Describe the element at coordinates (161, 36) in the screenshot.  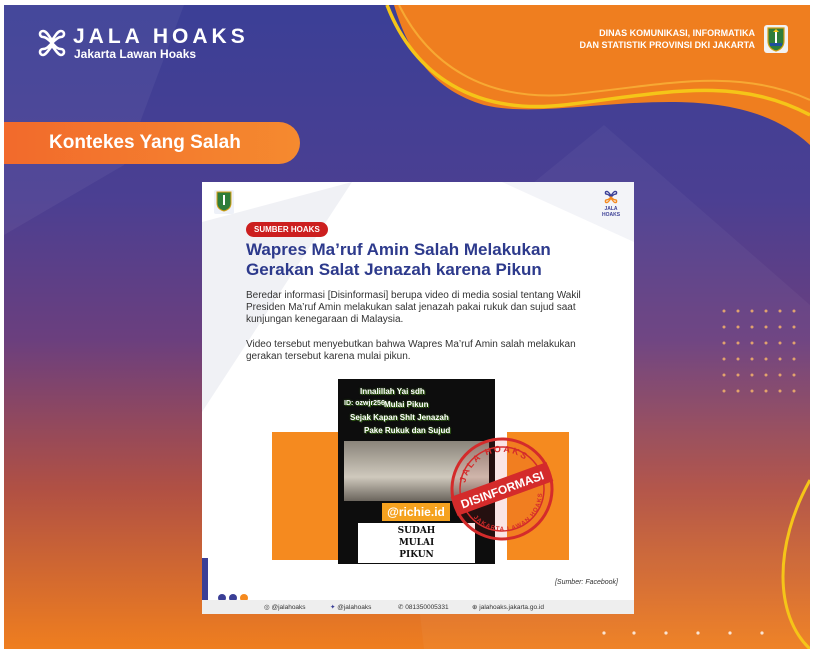
I see `logo-name: JALA HOAKS` at that location.